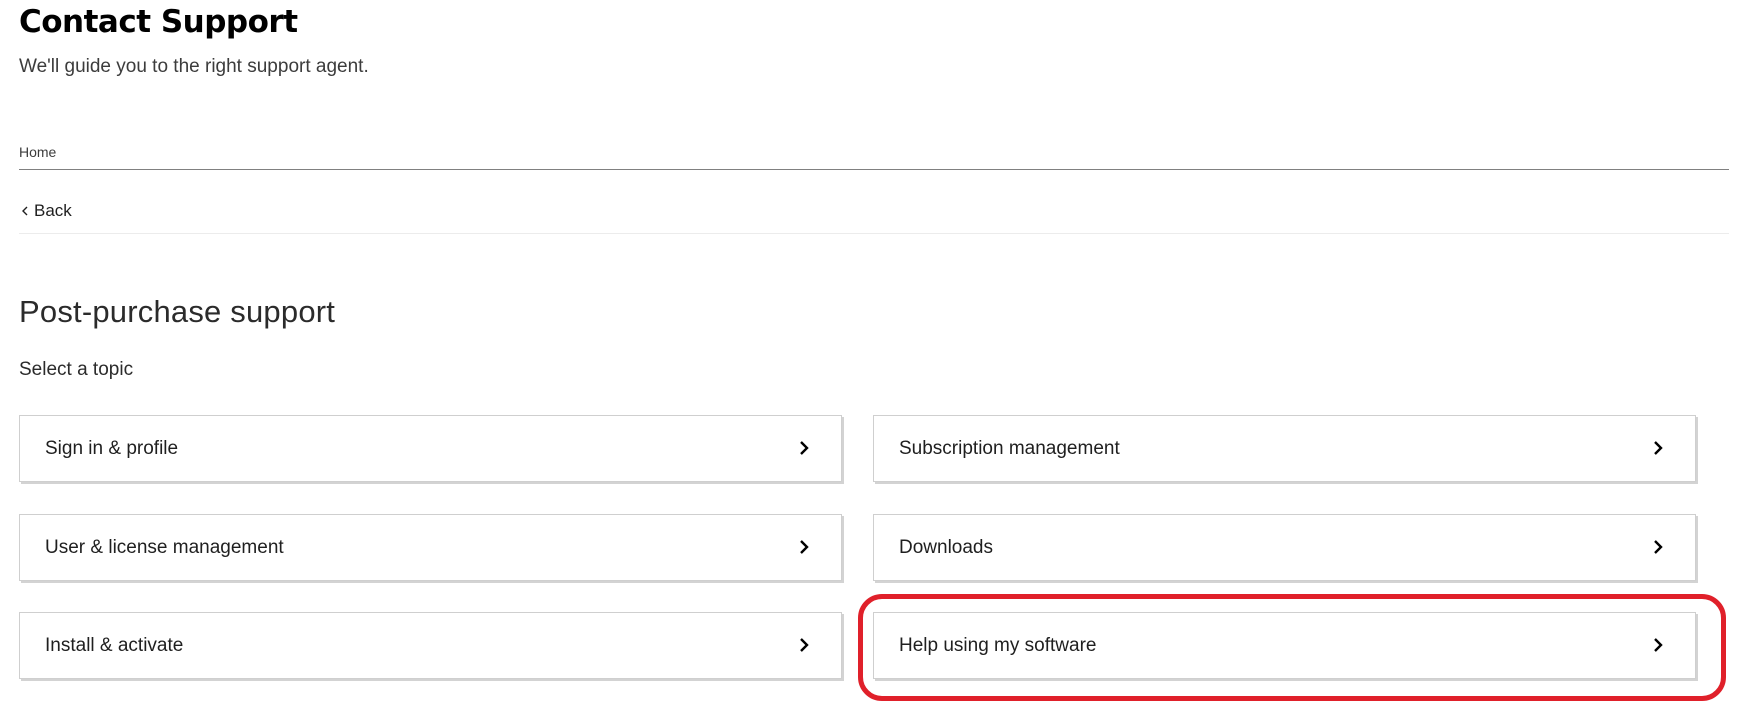 This screenshot has width=1738, height=723. I want to click on topic-card-label: User & license management, so click(164, 547).